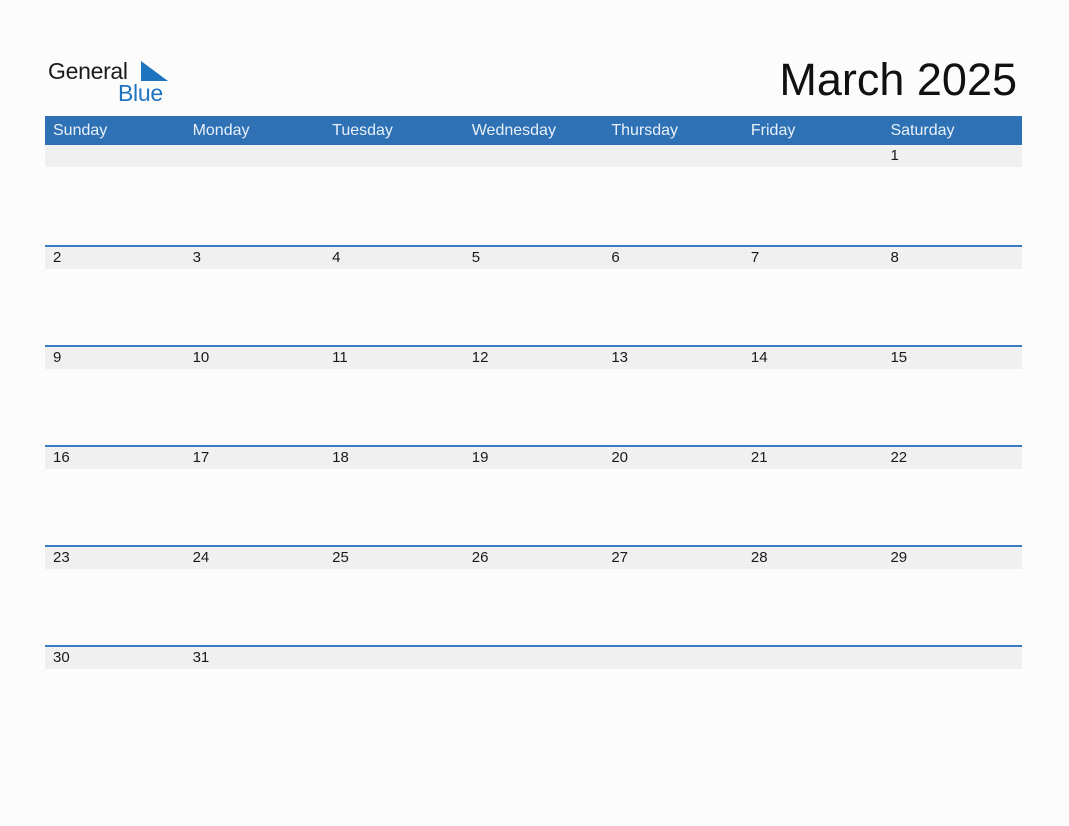 Image resolution: width=1069 pixels, height=826 pixels. What do you see at coordinates (533, 458) in the screenshot?
I see `date-row: 16 17 18 19 20 21 22` at bounding box center [533, 458].